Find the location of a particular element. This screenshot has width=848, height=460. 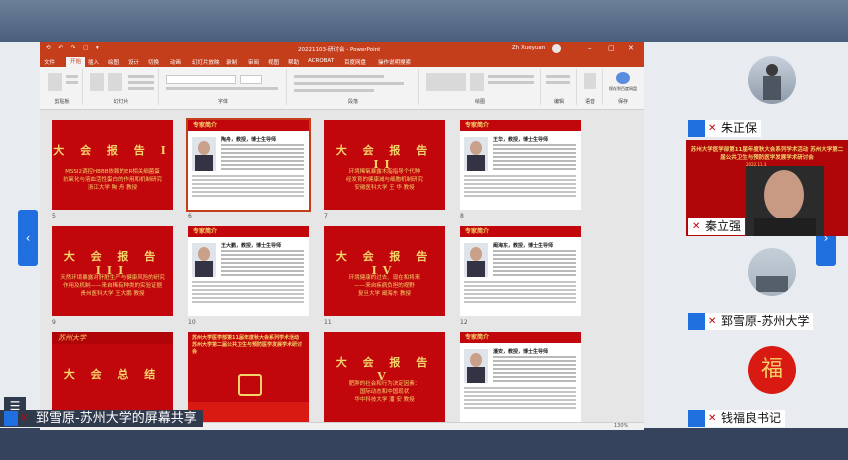

ribbon-tab: 绘图 is located at coordinates (113, 62).